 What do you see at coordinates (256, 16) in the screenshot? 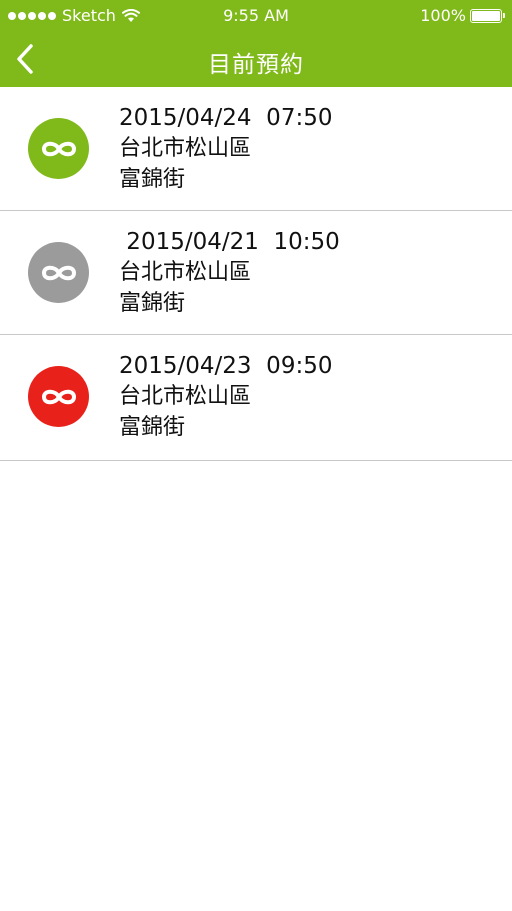
I see `status-bar: Sketch 9:55 AM 100%` at bounding box center [256, 16].